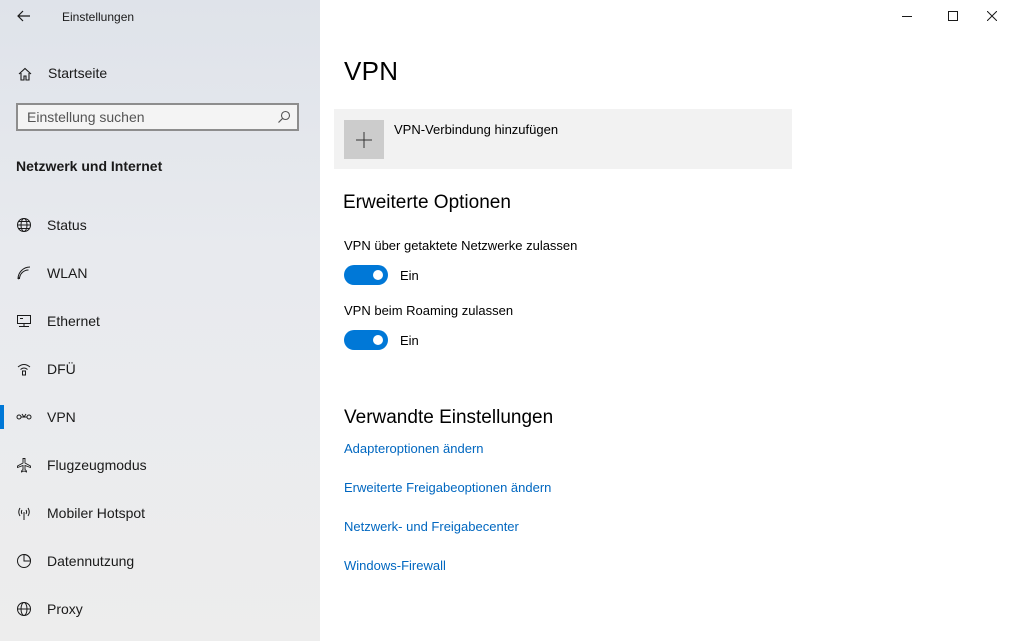 The height and width of the screenshot is (641, 1015). Describe the element at coordinates (24, 273) in the screenshot. I see `wifi-icon` at that location.